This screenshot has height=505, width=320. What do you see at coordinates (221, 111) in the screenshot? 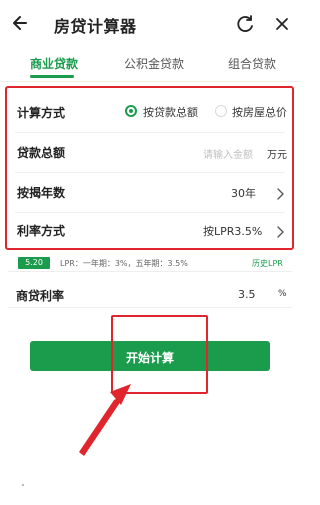
I see `radio-by-house-price` at bounding box center [221, 111].